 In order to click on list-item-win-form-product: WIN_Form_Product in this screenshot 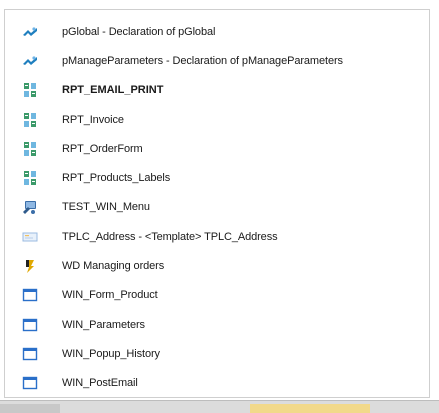, I will do `click(217, 295)`.